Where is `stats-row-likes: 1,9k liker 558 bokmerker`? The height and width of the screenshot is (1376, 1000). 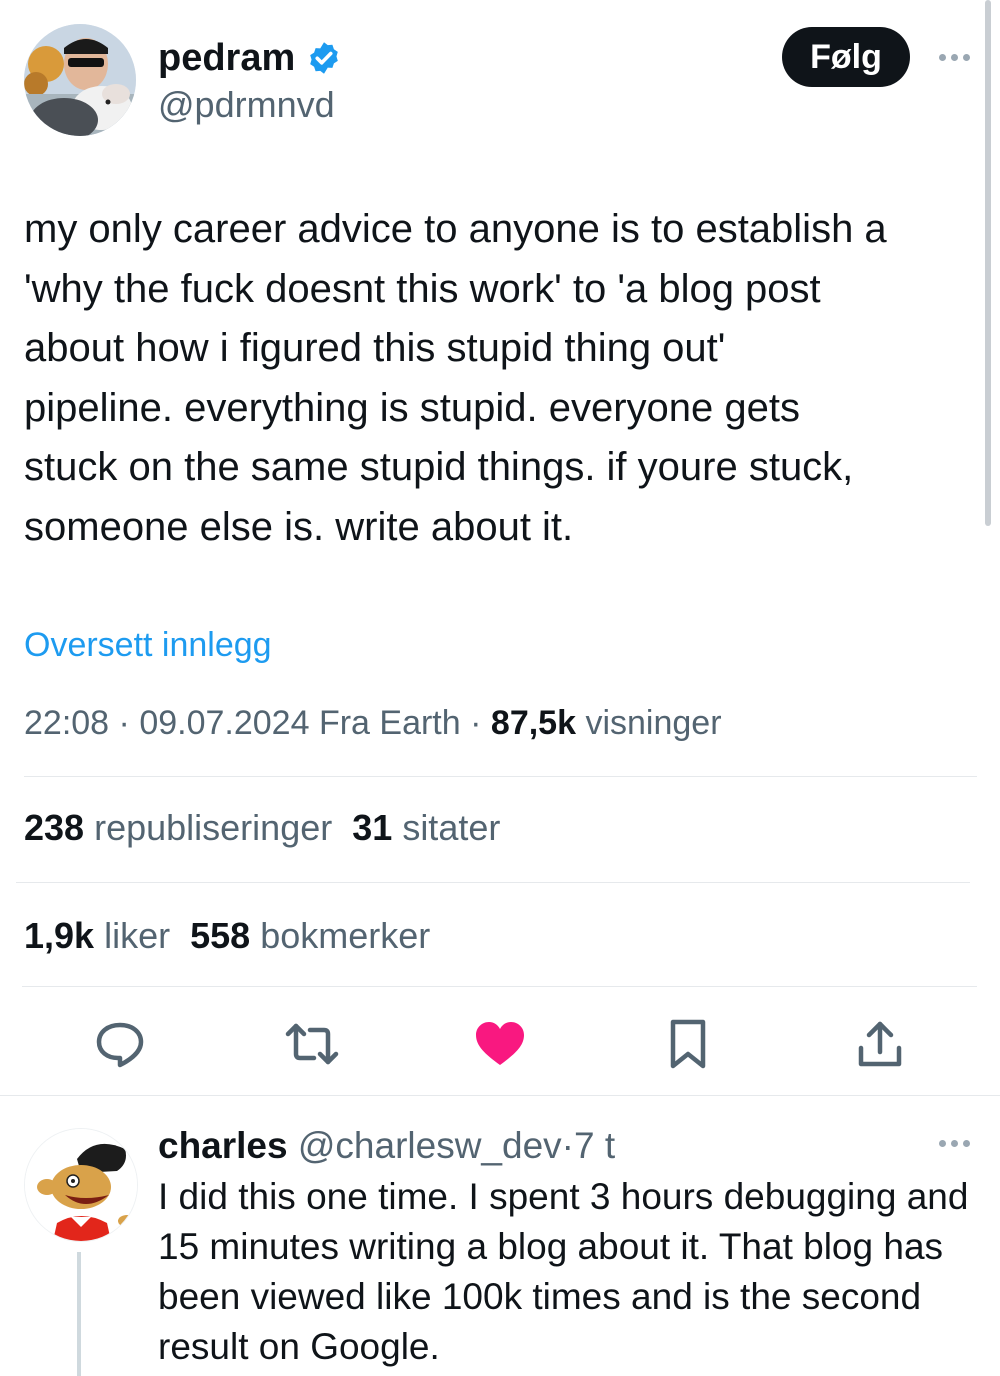 stats-row-likes: 1,9k liker 558 bokmerker is located at coordinates (227, 936).